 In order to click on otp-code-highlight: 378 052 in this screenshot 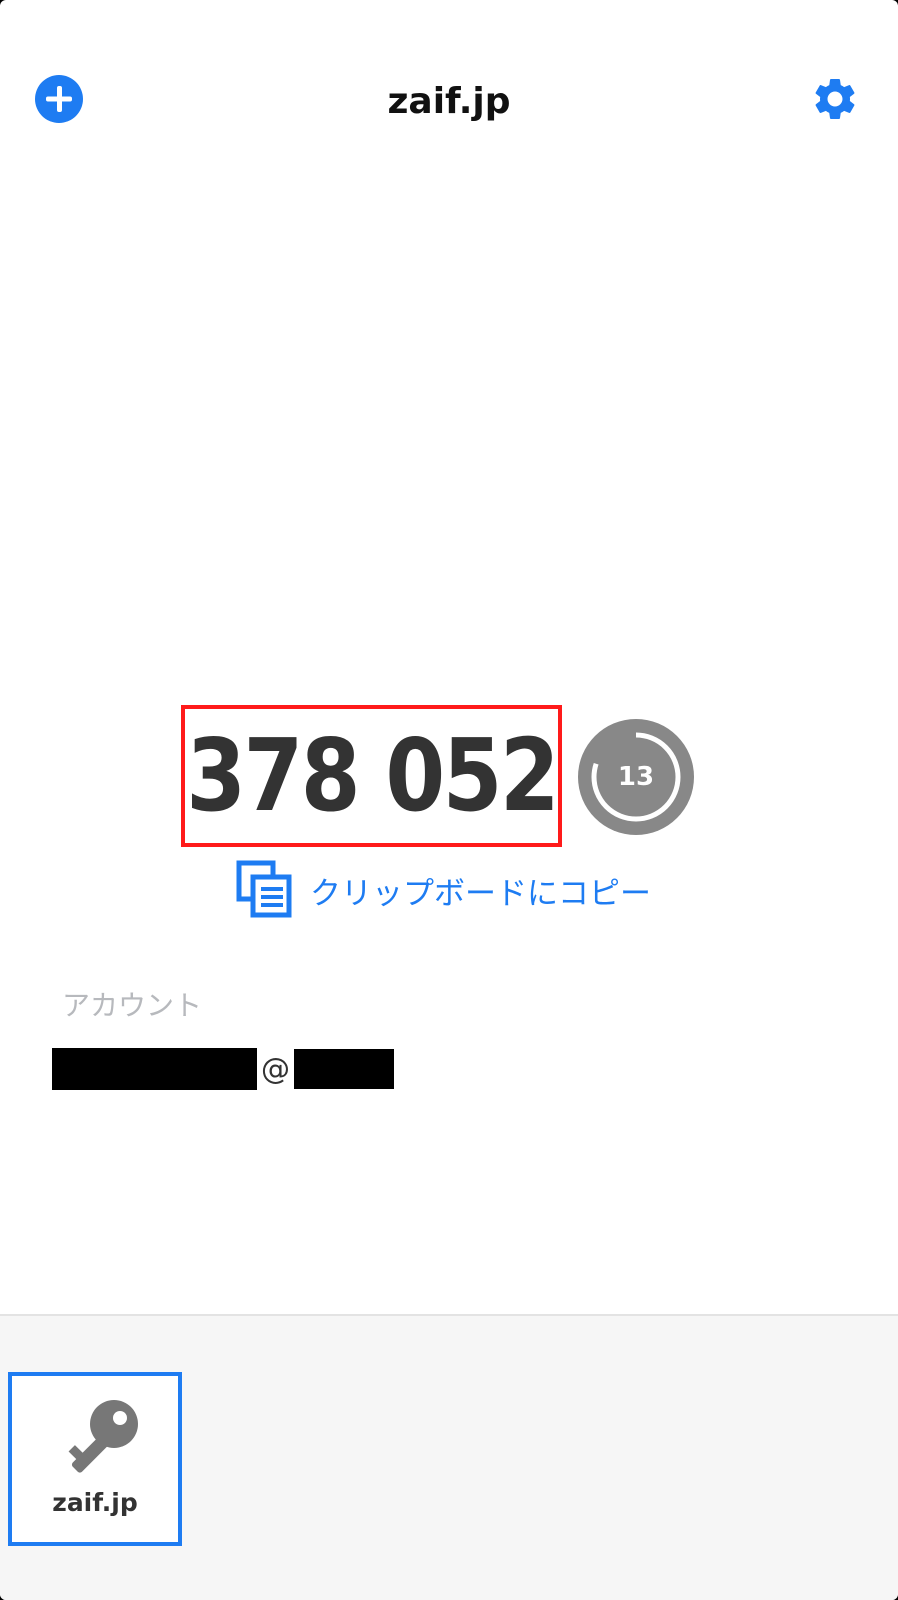, I will do `click(371, 776)`.